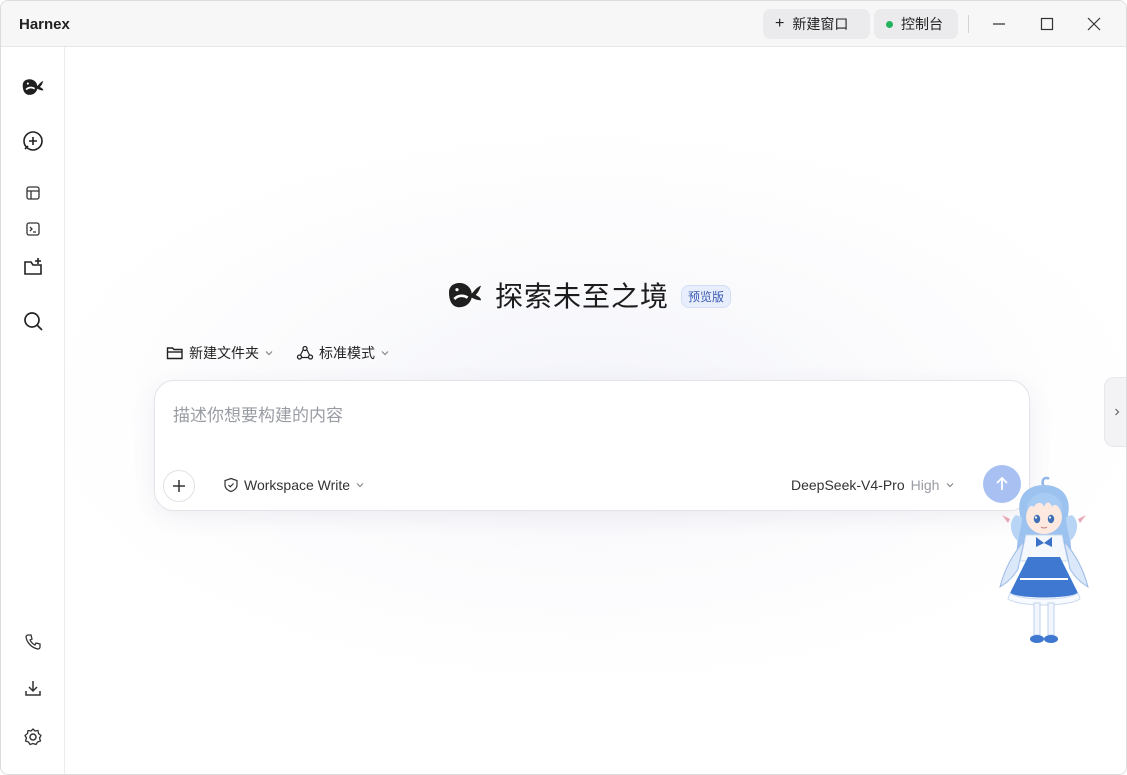 This screenshot has height=775, width=1127. Describe the element at coordinates (305, 352) in the screenshot. I see `mode-cycle-icon` at that location.